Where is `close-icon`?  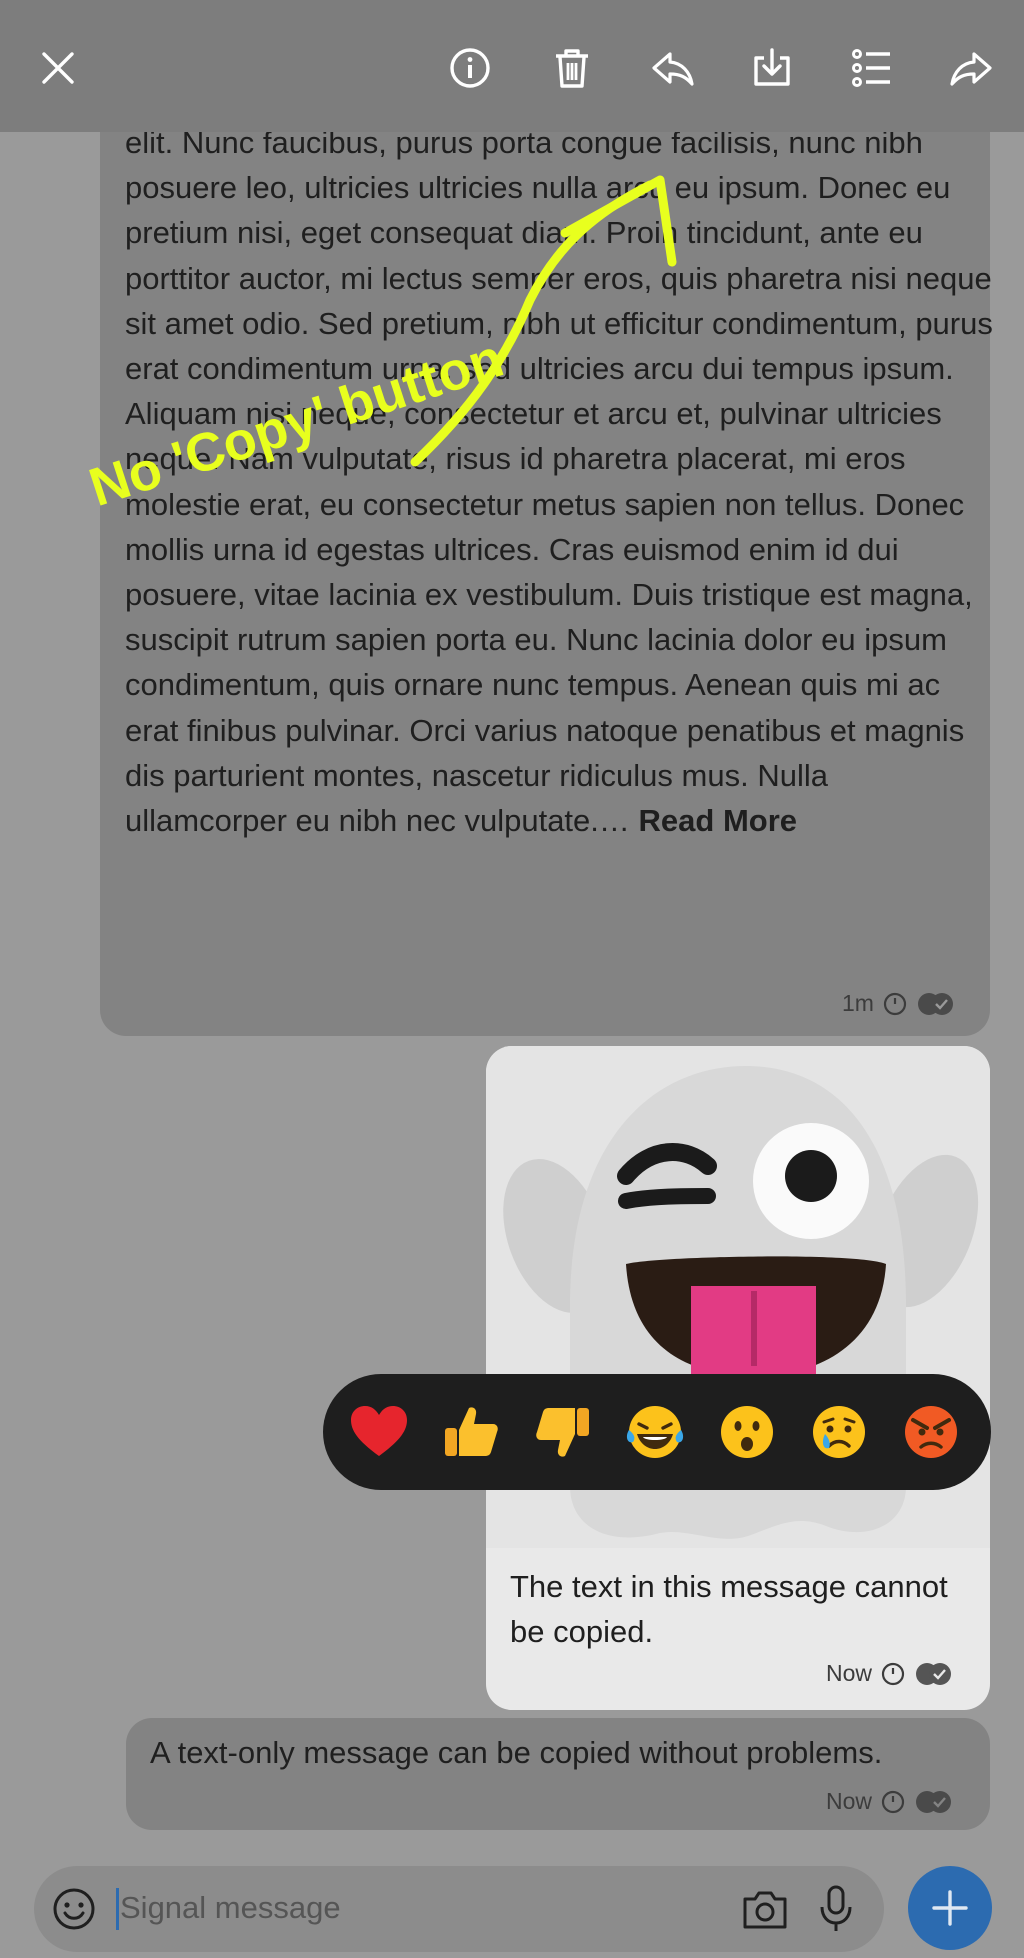
close-icon is located at coordinates (58, 68).